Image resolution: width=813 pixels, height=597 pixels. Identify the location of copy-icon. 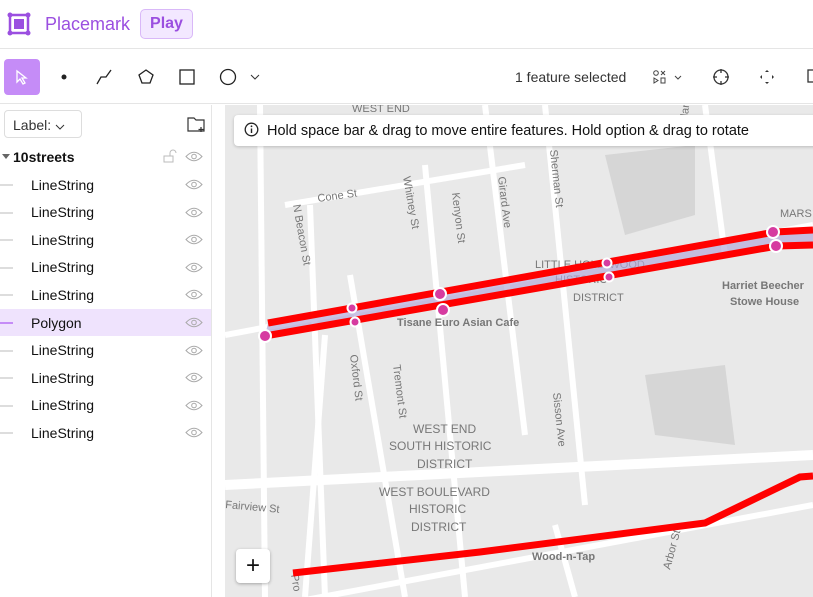
(810, 76).